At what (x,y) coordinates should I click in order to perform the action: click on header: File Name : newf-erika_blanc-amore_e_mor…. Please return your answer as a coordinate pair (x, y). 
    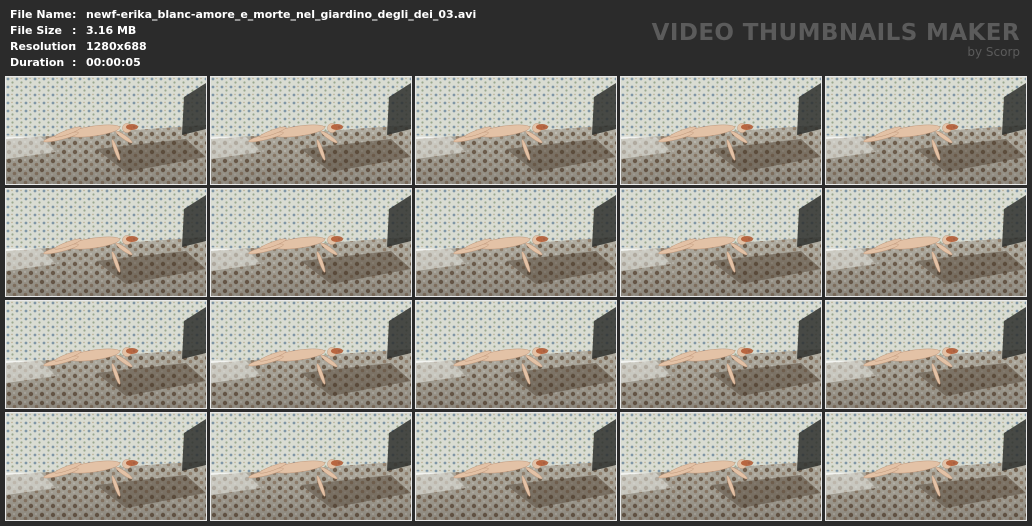
    Looking at the image, I should click on (516, 38).